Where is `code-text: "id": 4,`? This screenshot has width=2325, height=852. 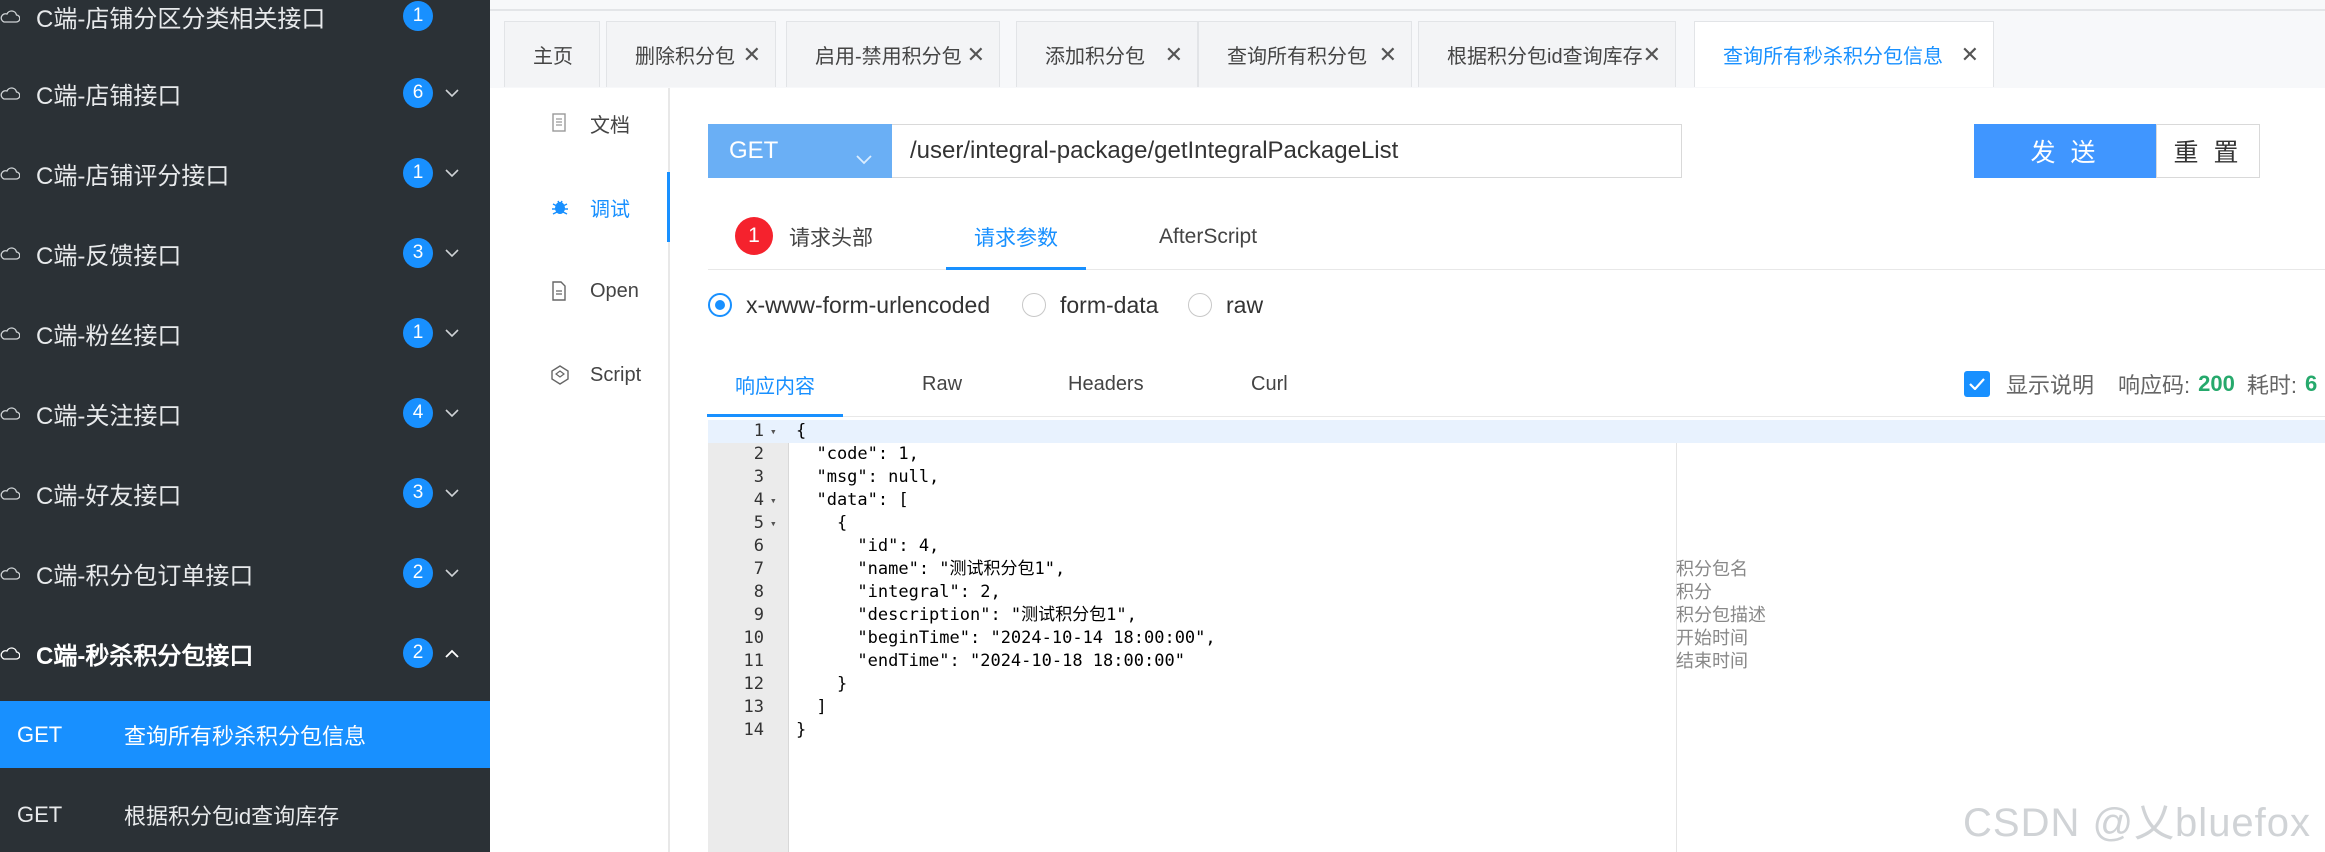
code-text: "id": 4, is located at coordinates (868, 546).